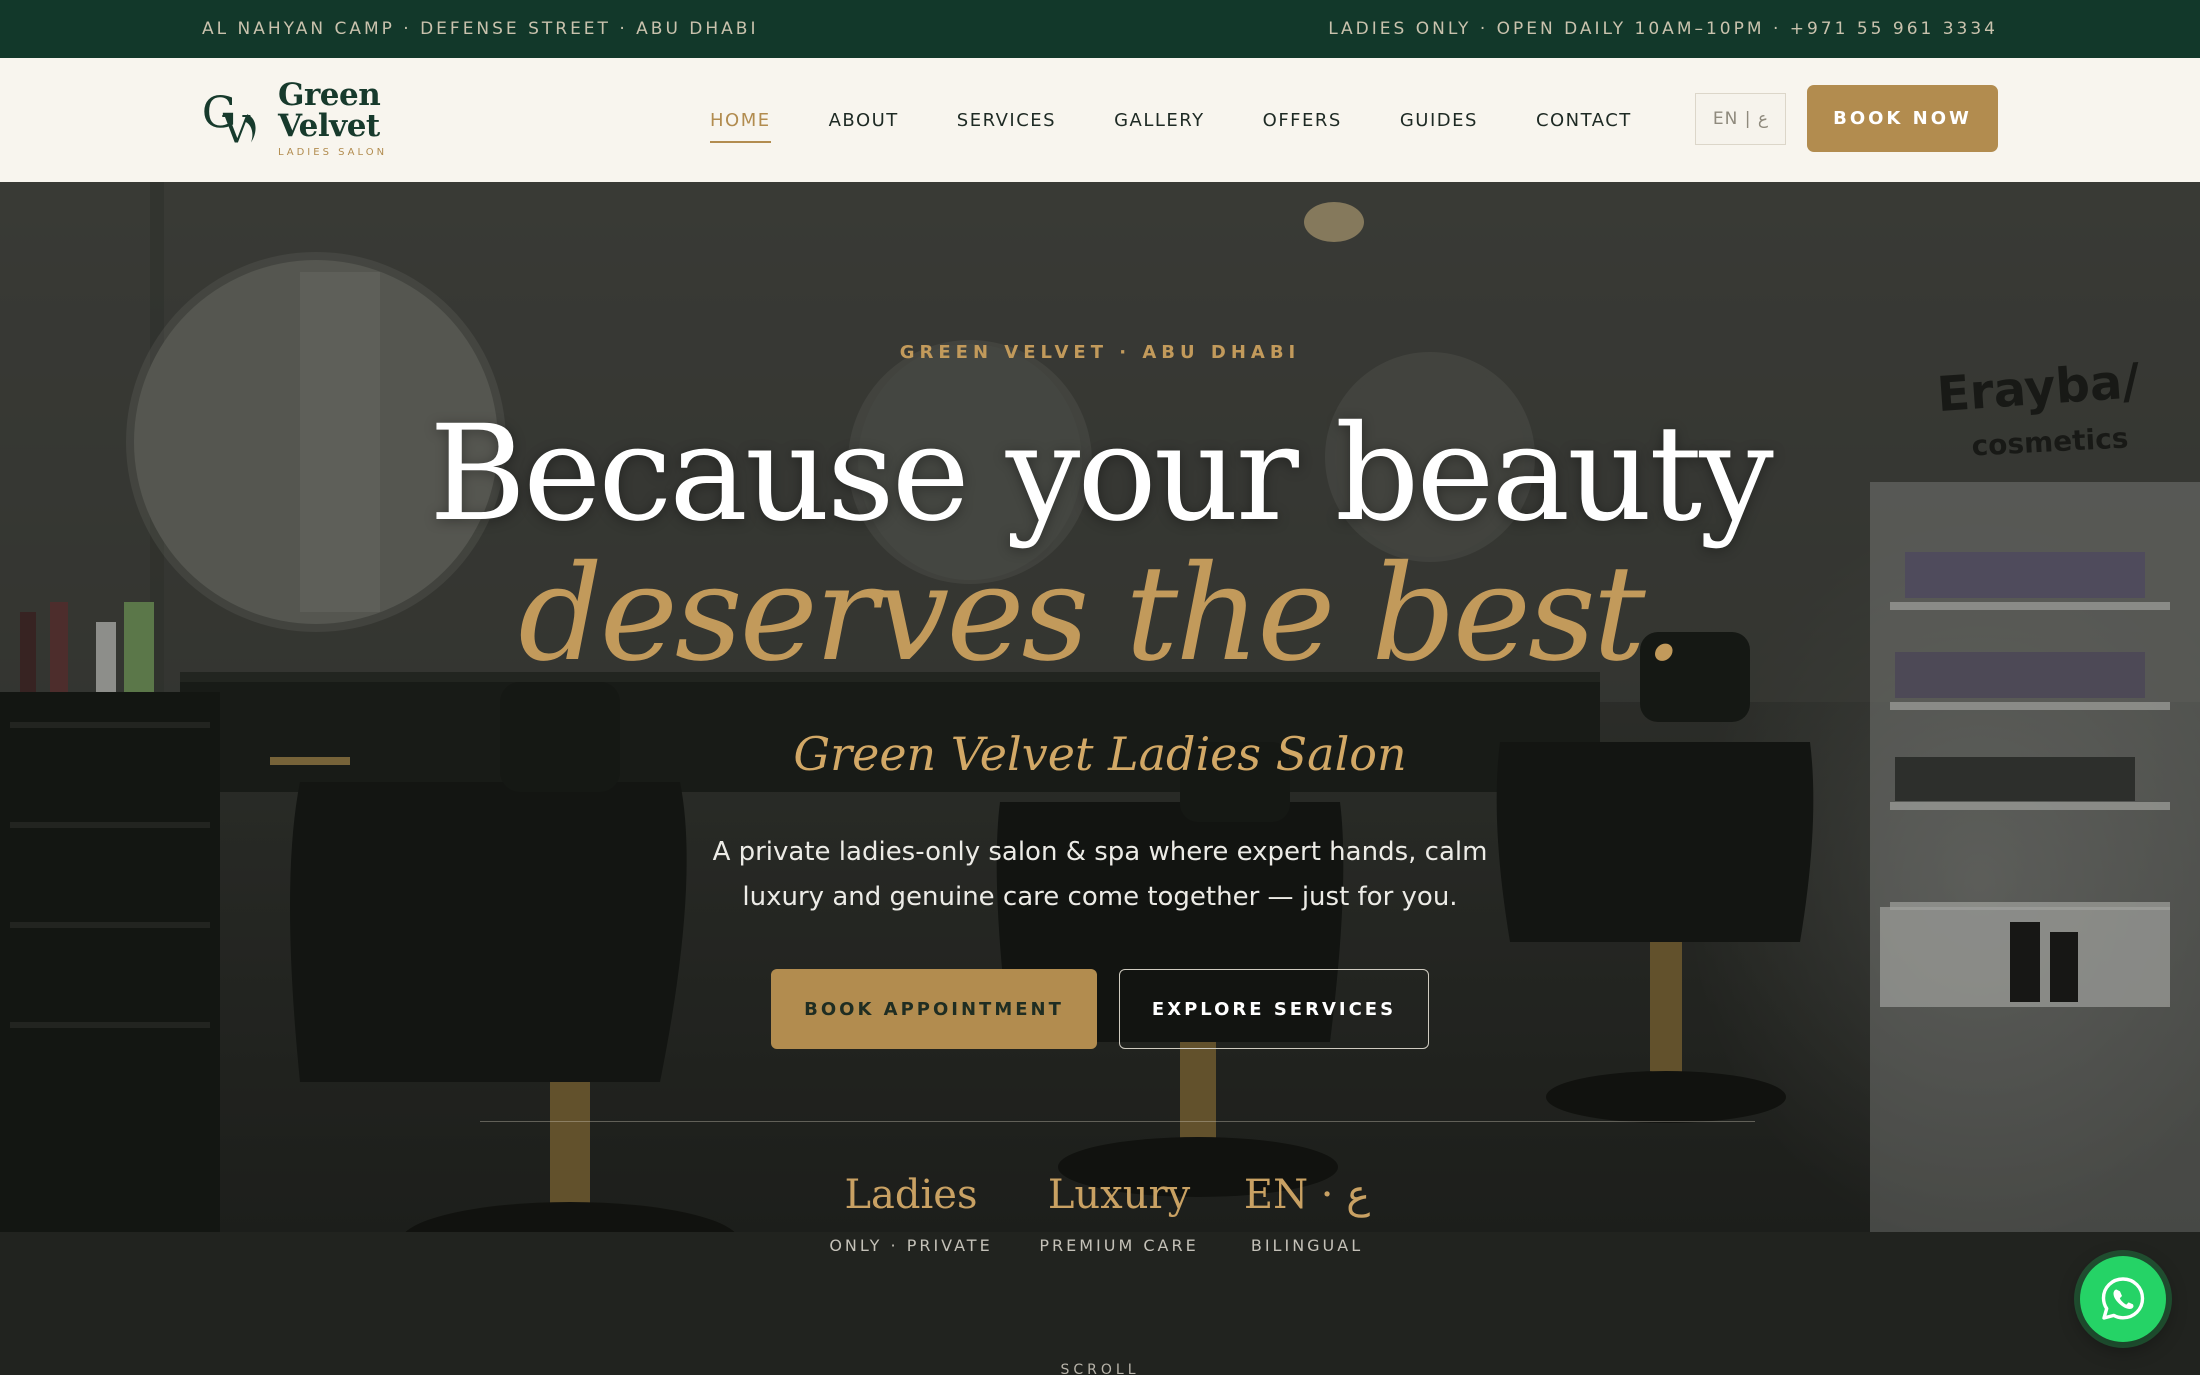 The image size is (2200, 1375). Describe the element at coordinates (1902, 118) in the screenshot. I see `book-now-button: BOOK NOW` at that location.